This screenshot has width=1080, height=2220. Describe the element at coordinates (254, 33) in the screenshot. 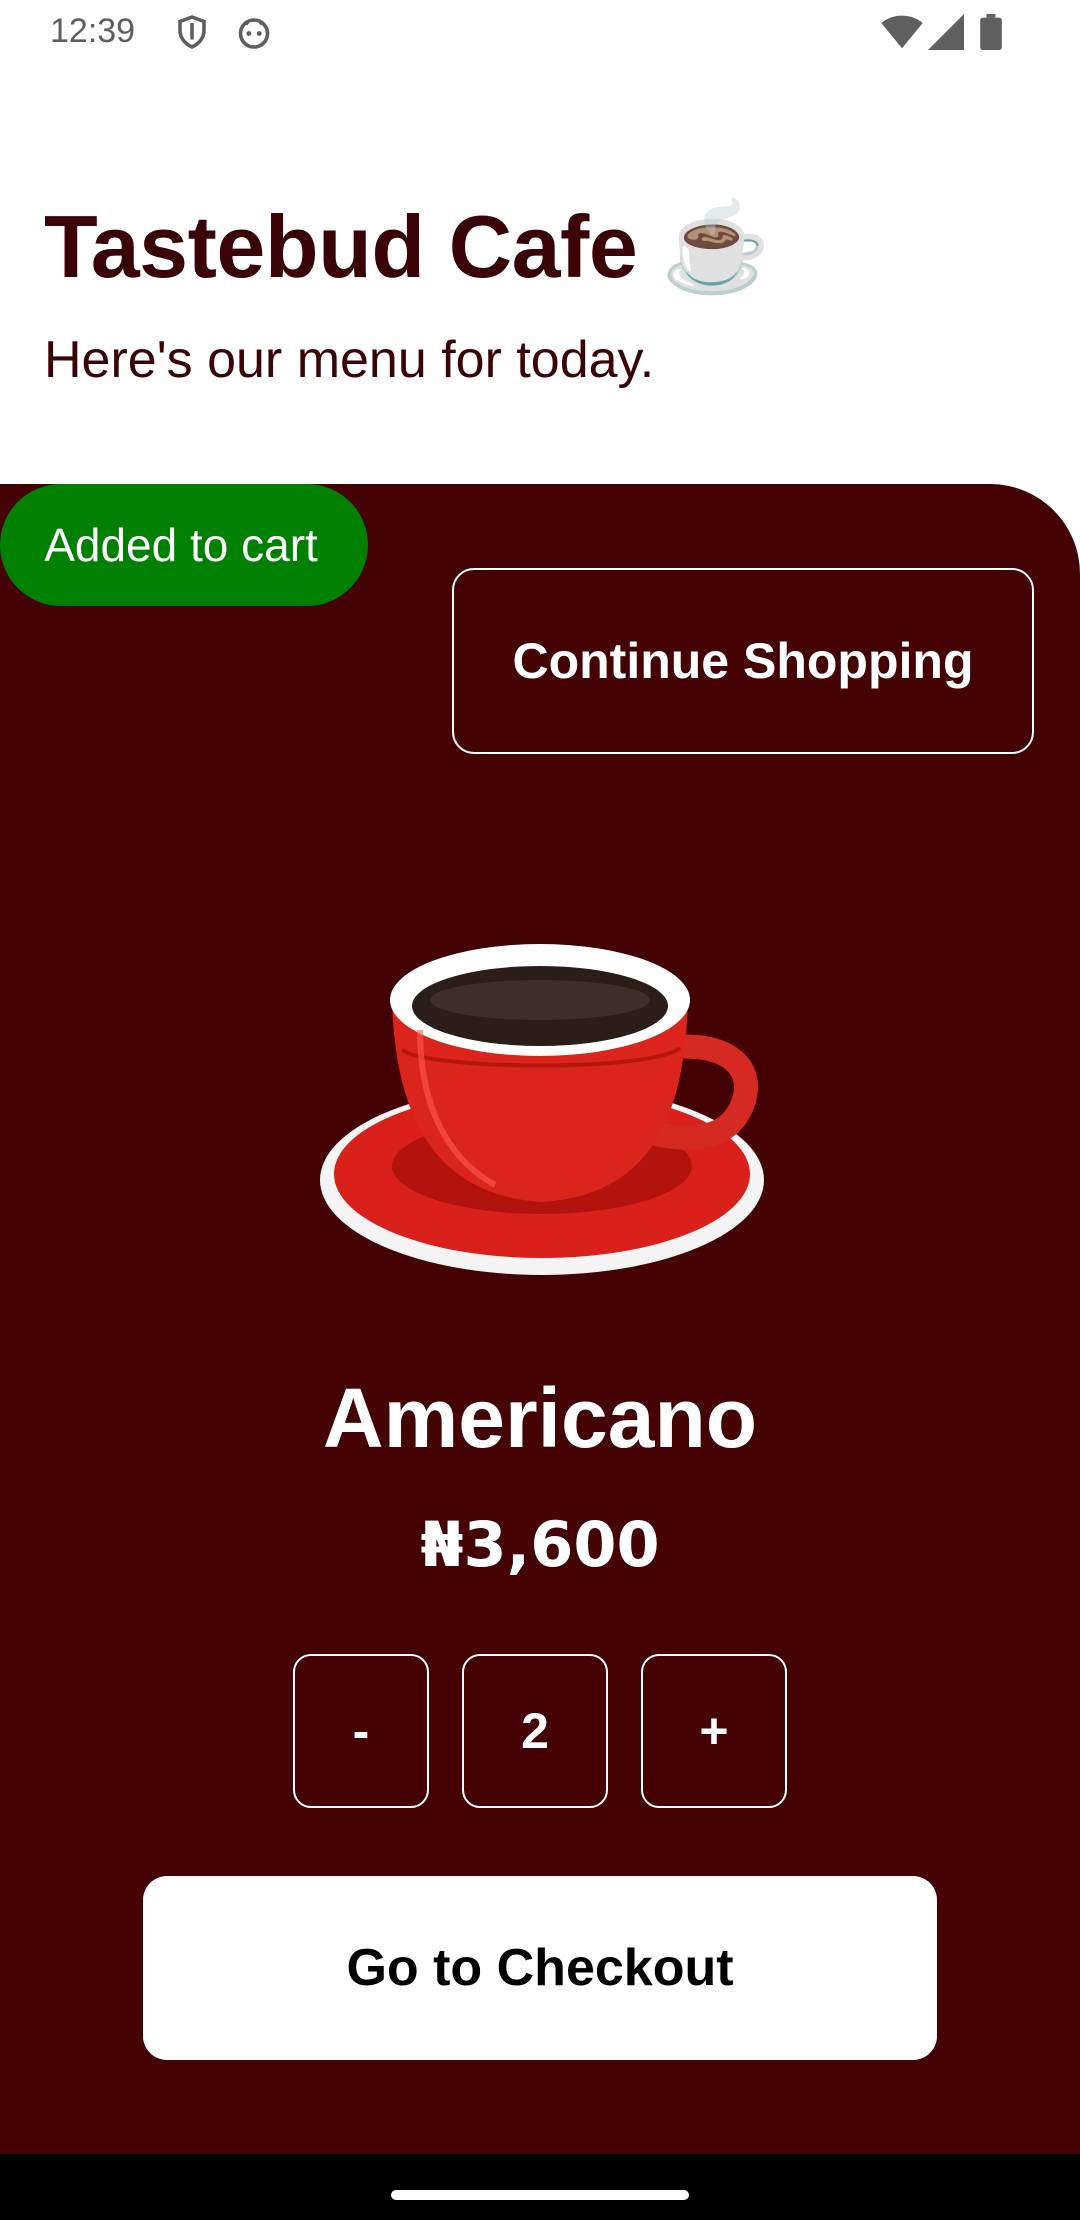

I see `android-face-icon` at that location.